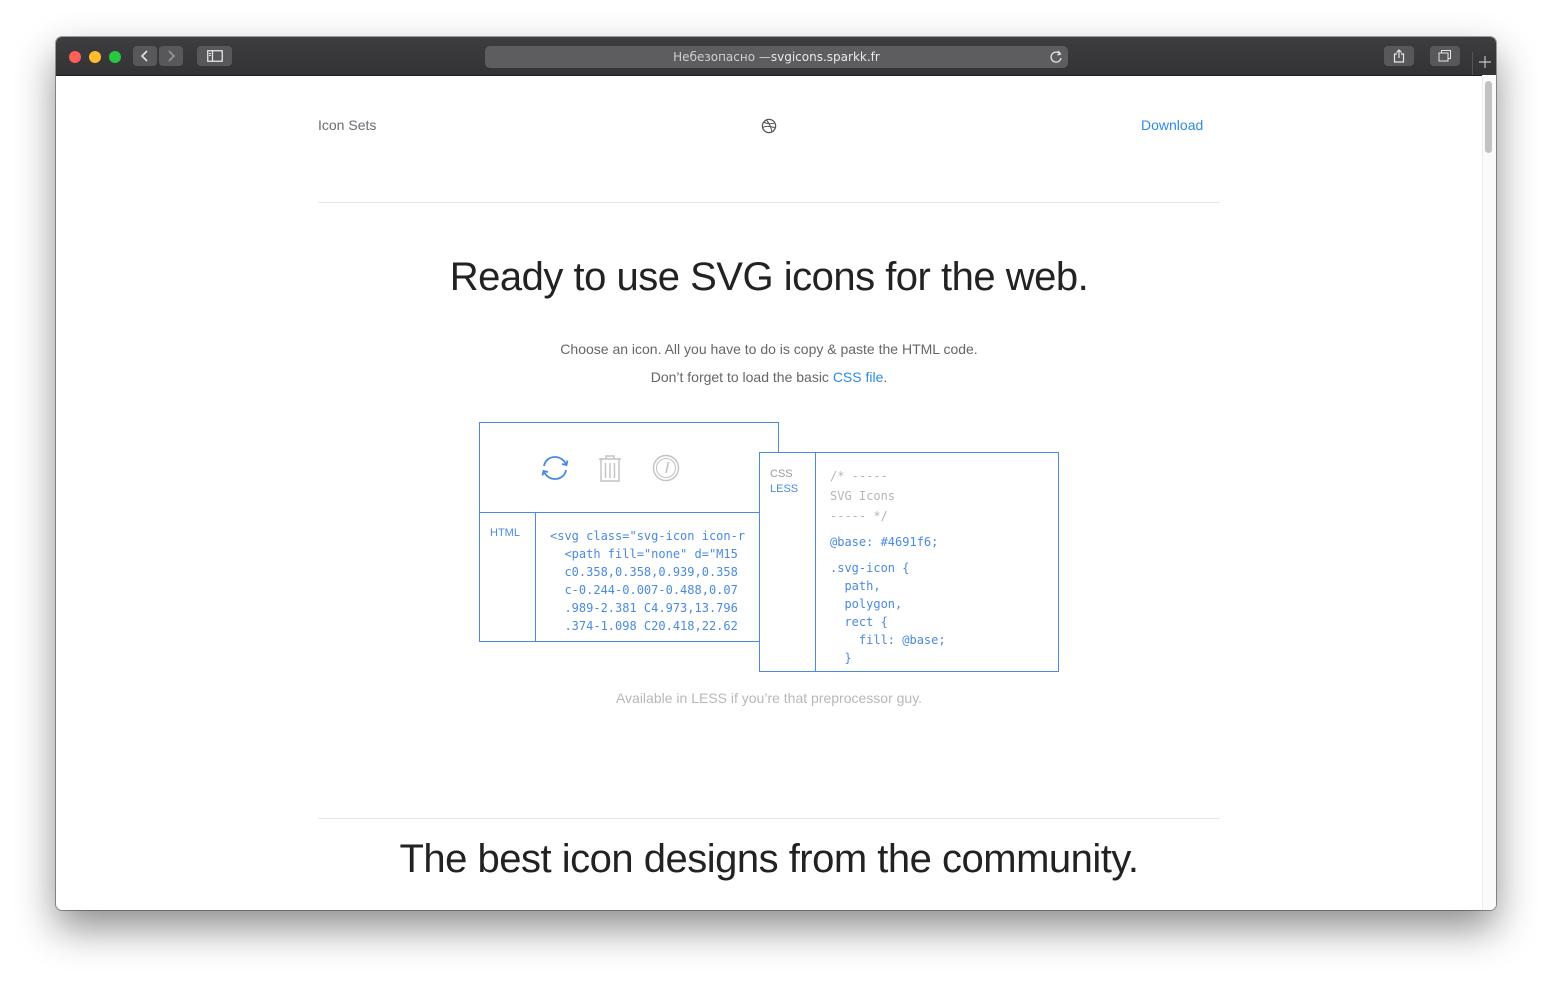 The image size is (1552, 985). I want to click on refresh-icon, so click(555, 468).